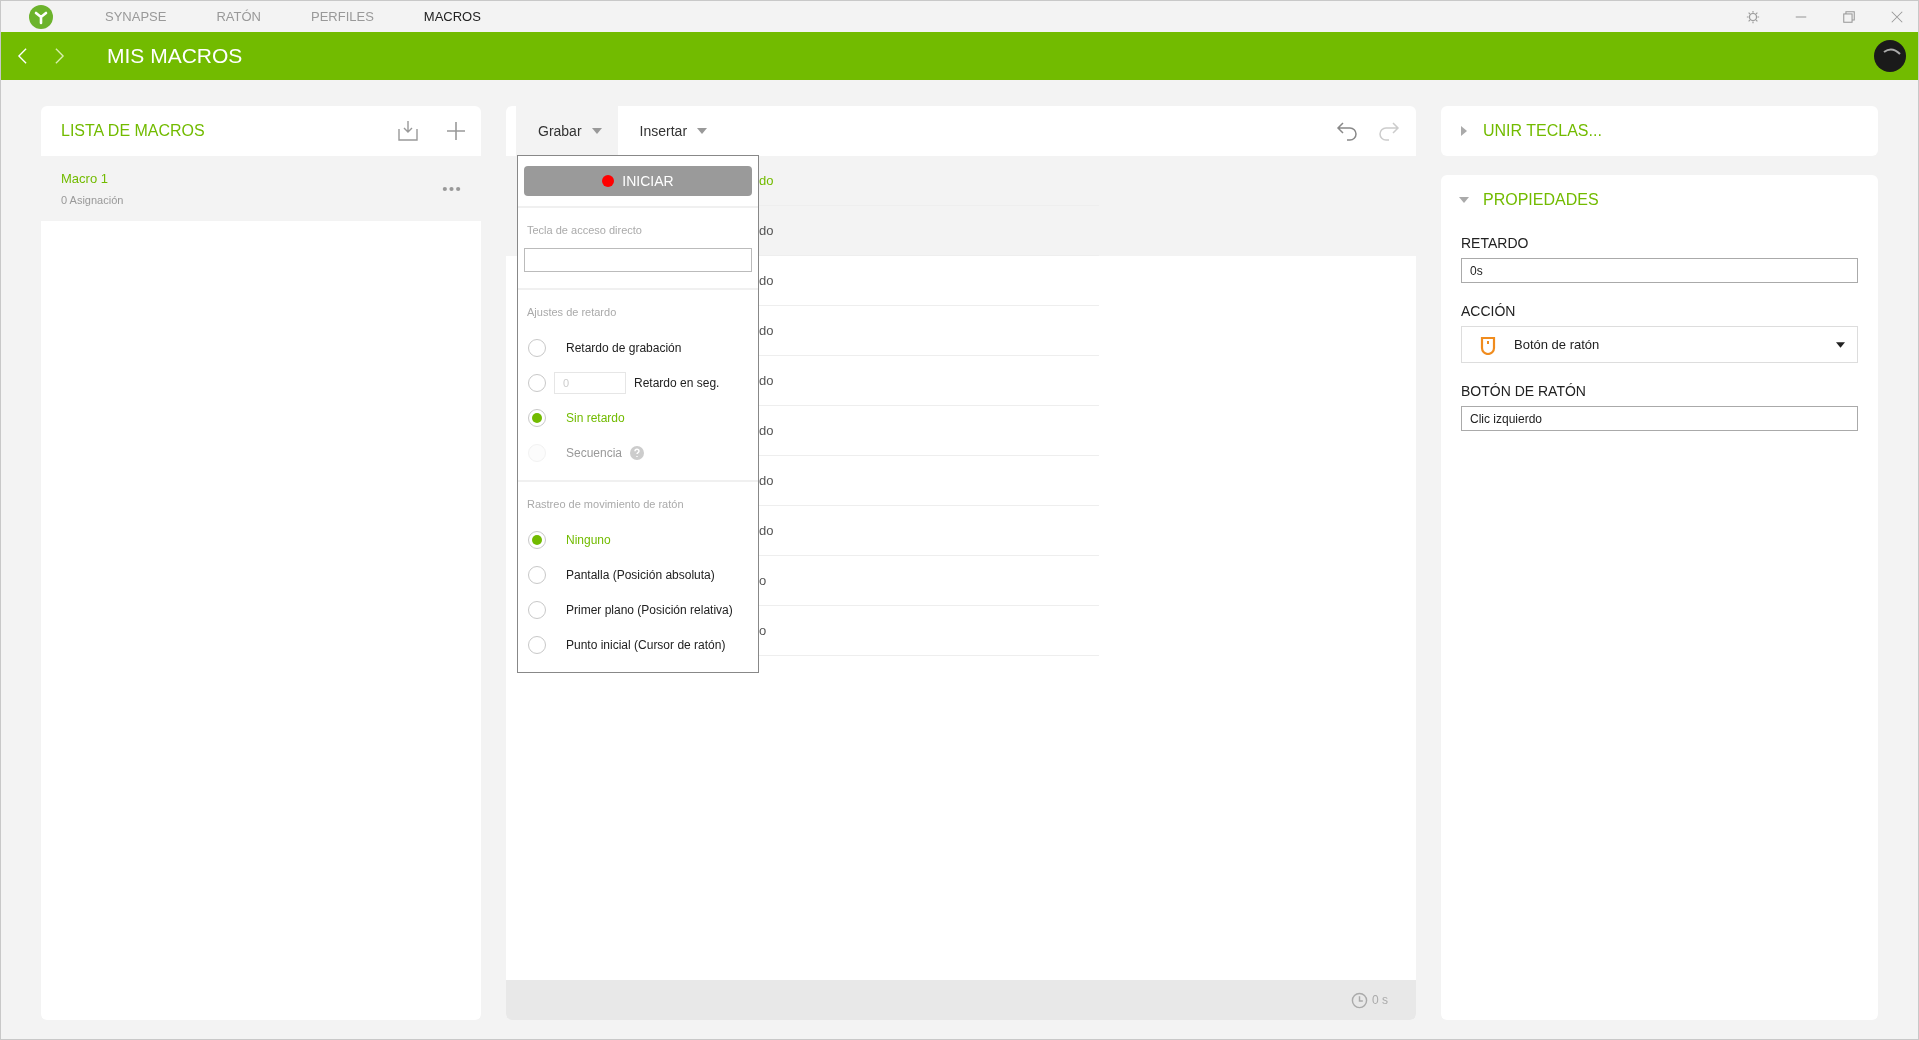 The width and height of the screenshot is (1919, 1040). I want to click on close-icon, so click(1897, 16).